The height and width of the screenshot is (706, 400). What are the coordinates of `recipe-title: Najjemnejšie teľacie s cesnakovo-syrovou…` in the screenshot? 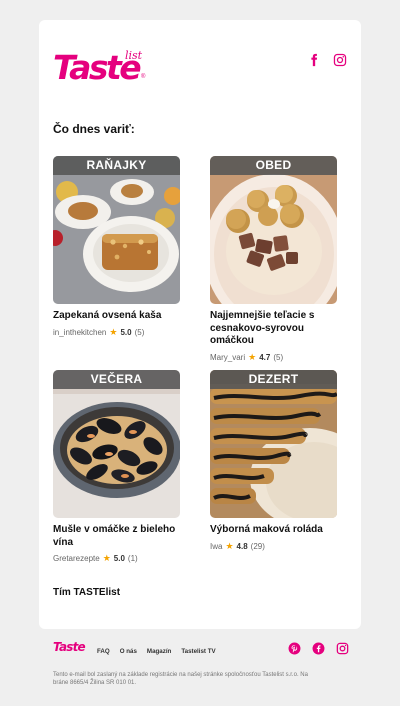 It's located at (273, 329).